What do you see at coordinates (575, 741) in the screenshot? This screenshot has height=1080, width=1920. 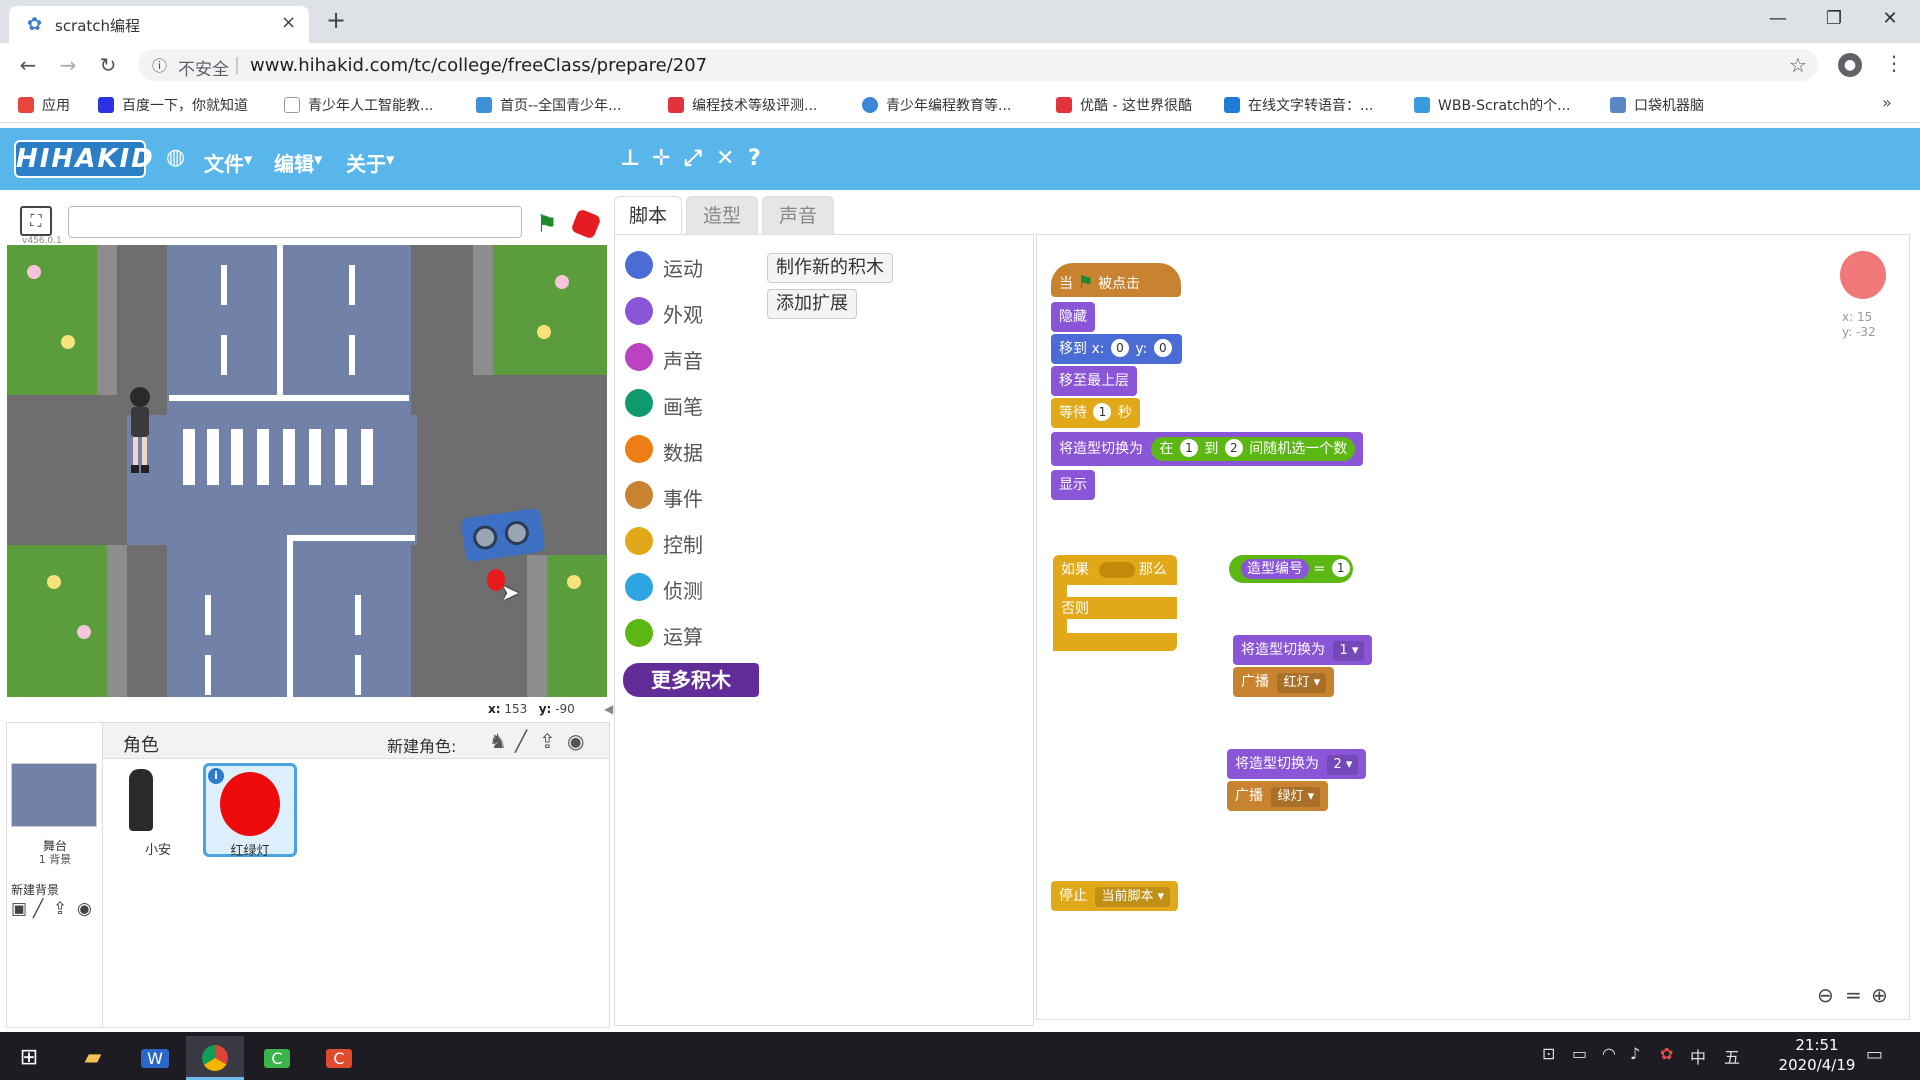 I see `sprite-camera-icon: ◉` at bounding box center [575, 741].